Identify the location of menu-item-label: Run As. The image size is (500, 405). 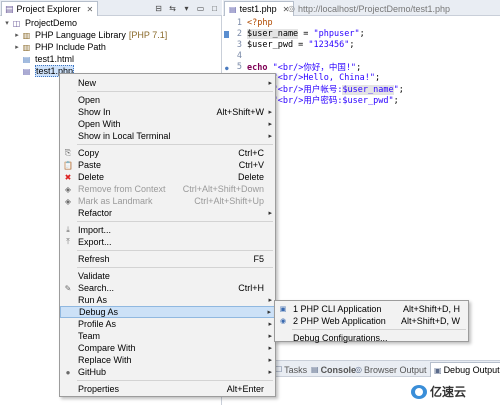
(93, 300).